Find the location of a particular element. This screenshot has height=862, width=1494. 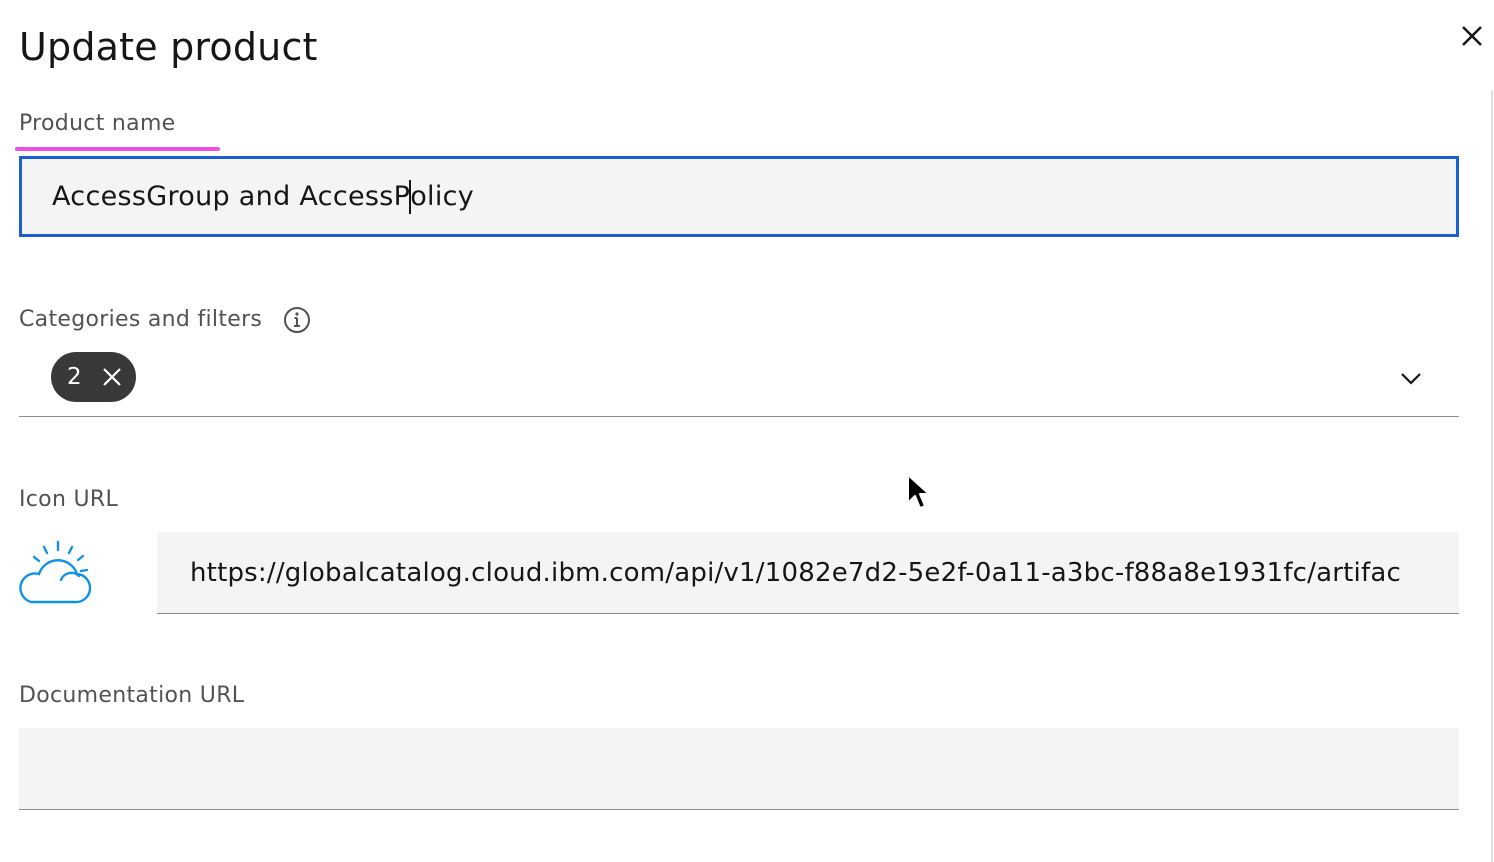

close-button is located at coordinates (1472, 36).